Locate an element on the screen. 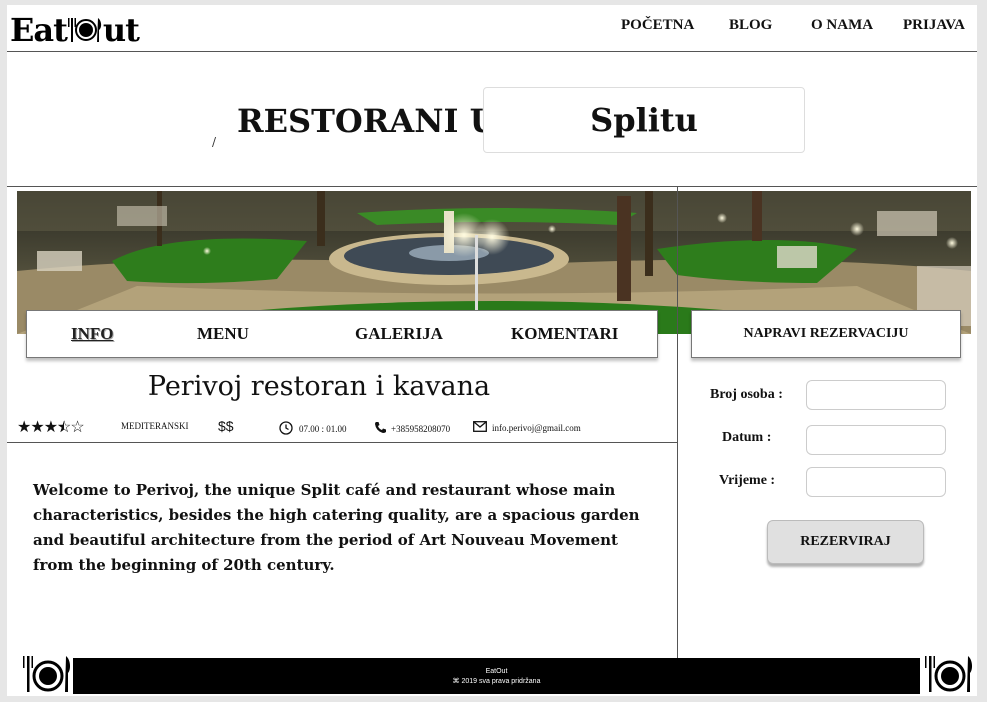  phone: +385958208070 is located at coordinates (412, 428).